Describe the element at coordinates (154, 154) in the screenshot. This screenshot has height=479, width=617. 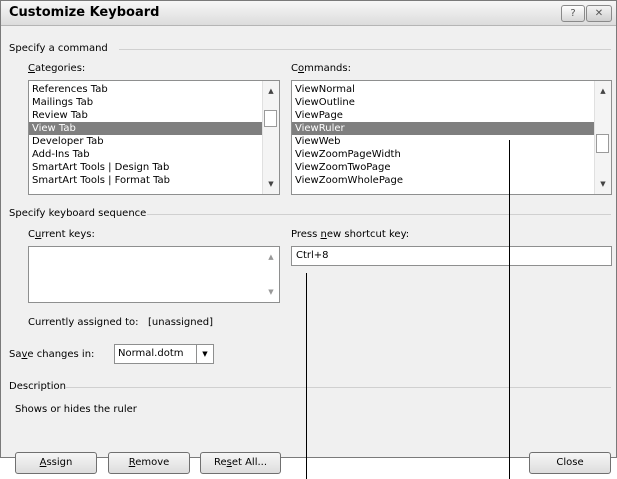
I see `list-item: Add-Ins Tab` at that location.